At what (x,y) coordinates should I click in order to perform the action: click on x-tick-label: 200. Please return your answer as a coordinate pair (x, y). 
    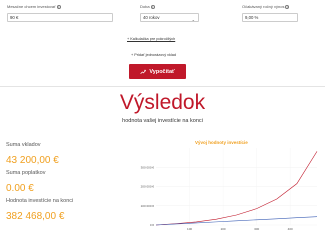
    Looking at the image, I should click on (223, 229).